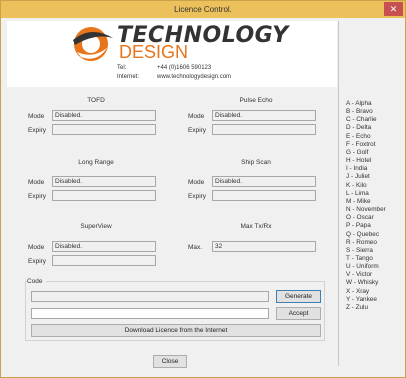  Describe the element at coordinates (362, 267) in the screenshot. I see `phonetic-item: U - Uniform` at that location.